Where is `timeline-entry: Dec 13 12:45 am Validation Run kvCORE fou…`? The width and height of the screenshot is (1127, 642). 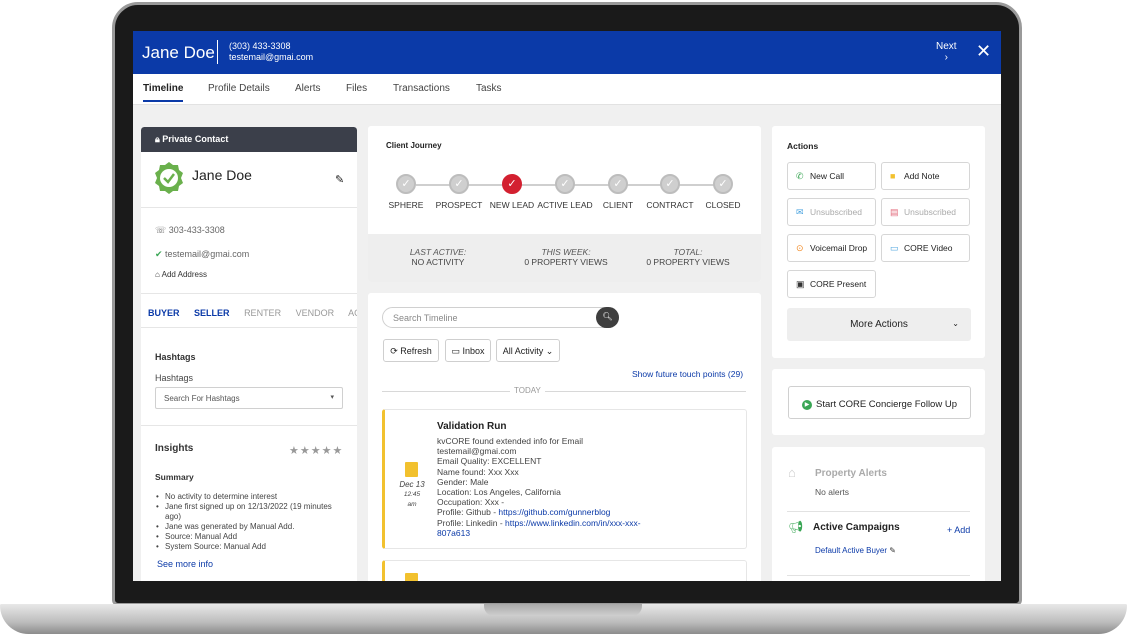 timeline-entry: Dec 13 12:45 am Validation Run kvCORE fou… is located at coordinates (564, 479).